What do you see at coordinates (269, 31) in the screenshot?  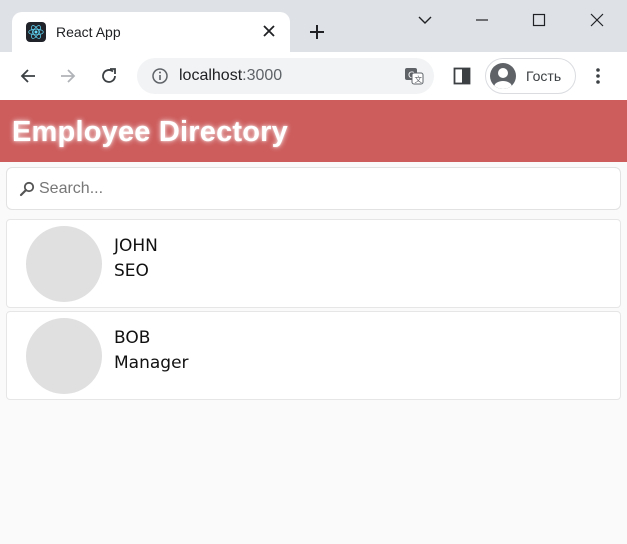 I see `close-tab-icon` at bounding box center [269, 31].